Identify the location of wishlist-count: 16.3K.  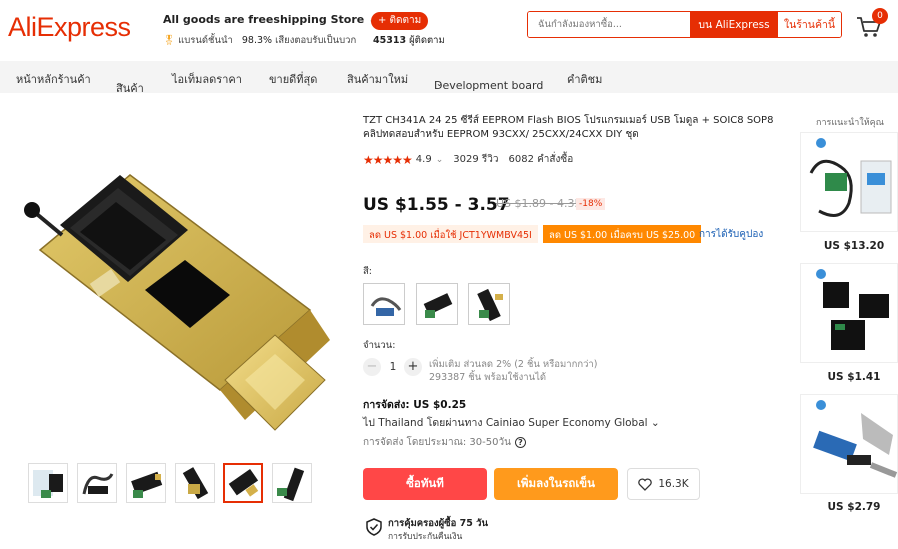
(673, 484).